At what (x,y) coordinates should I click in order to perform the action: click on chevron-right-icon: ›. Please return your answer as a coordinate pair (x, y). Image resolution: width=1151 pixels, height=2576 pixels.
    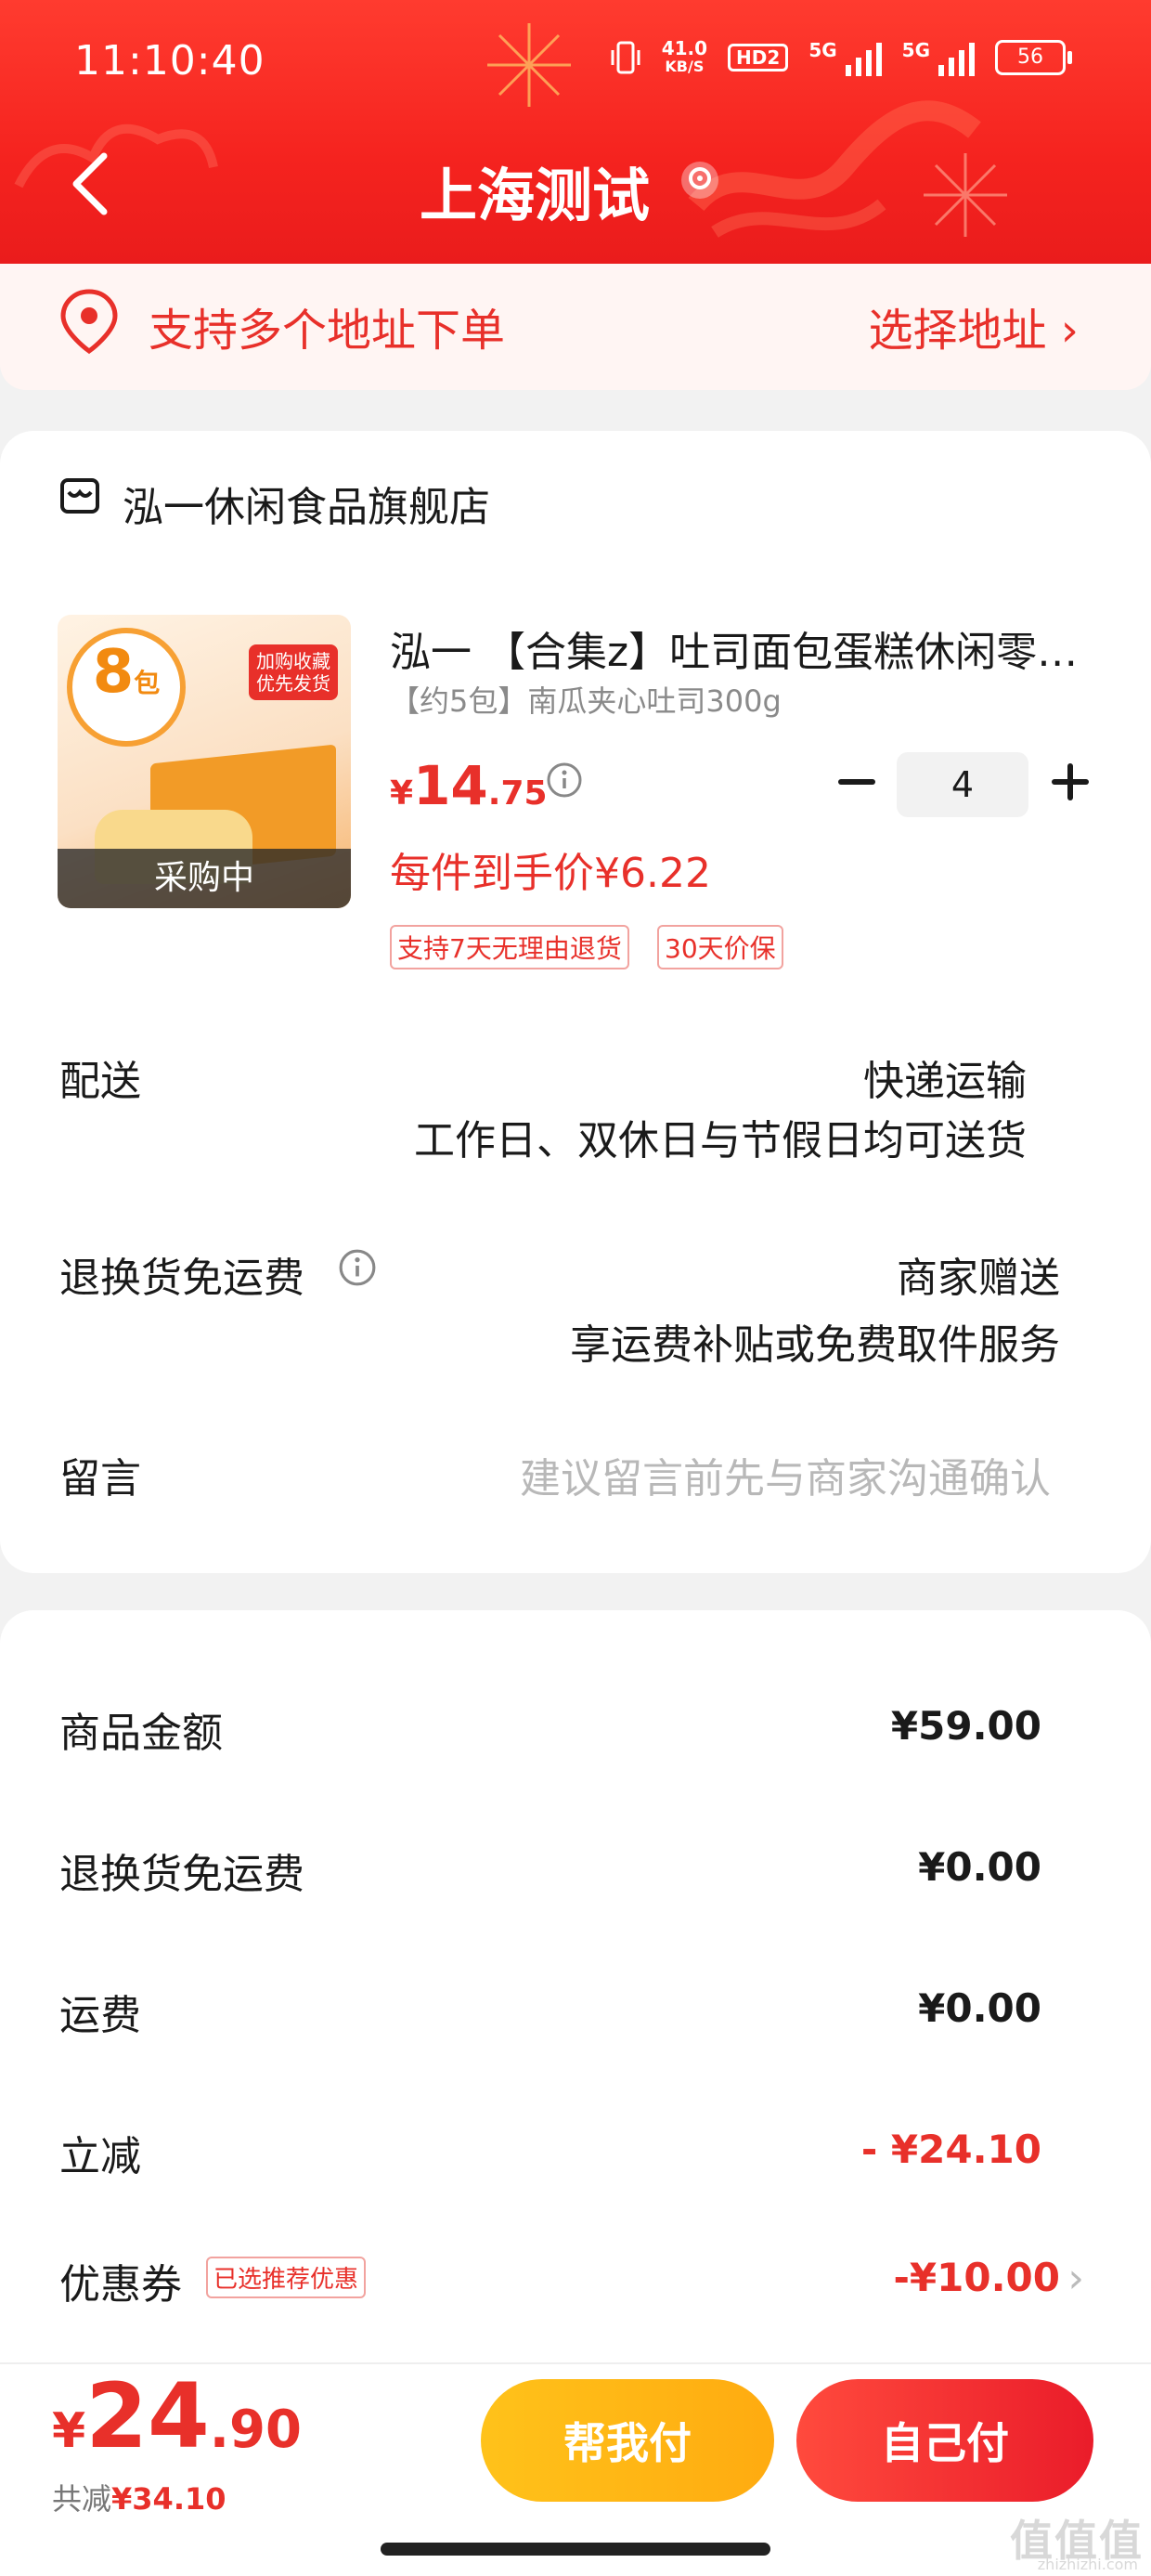
    Looking at the image, I should click on (1075, 2279).